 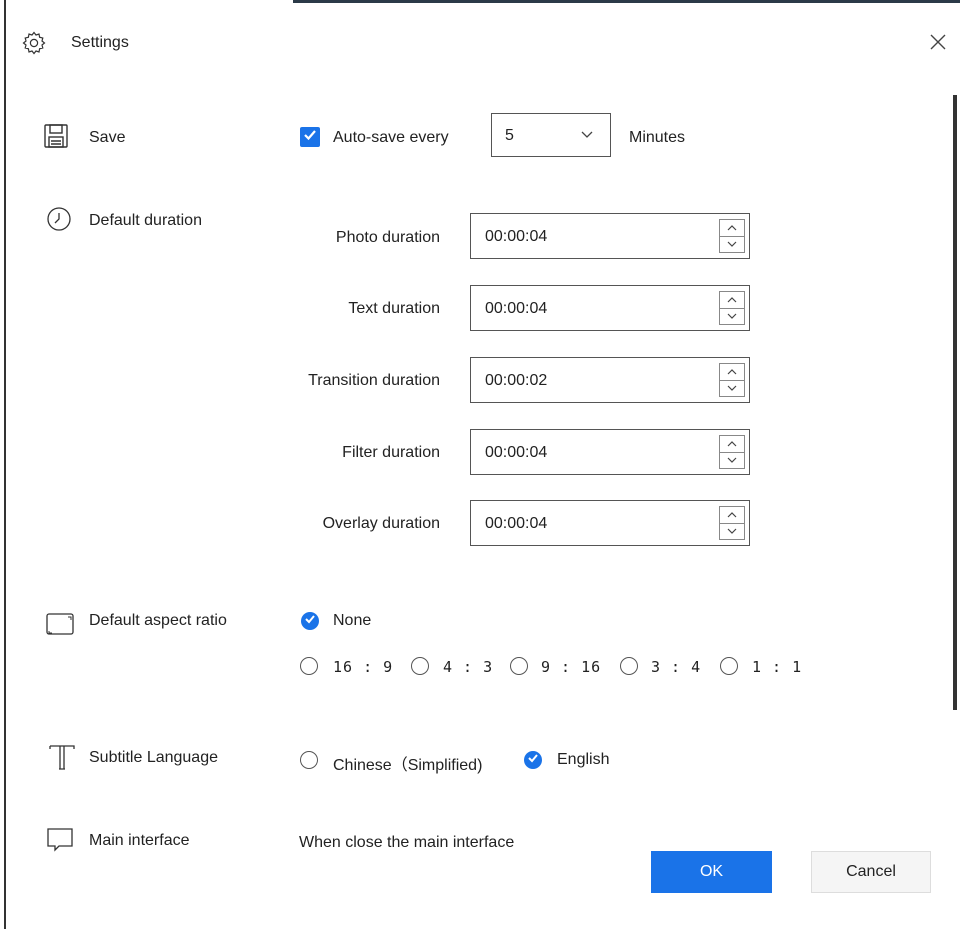 What do you see at coordinates (610, 308) in the screenshot?
I see `text-duration-spinner: 00:00:04` at bounding box center [610, 308].